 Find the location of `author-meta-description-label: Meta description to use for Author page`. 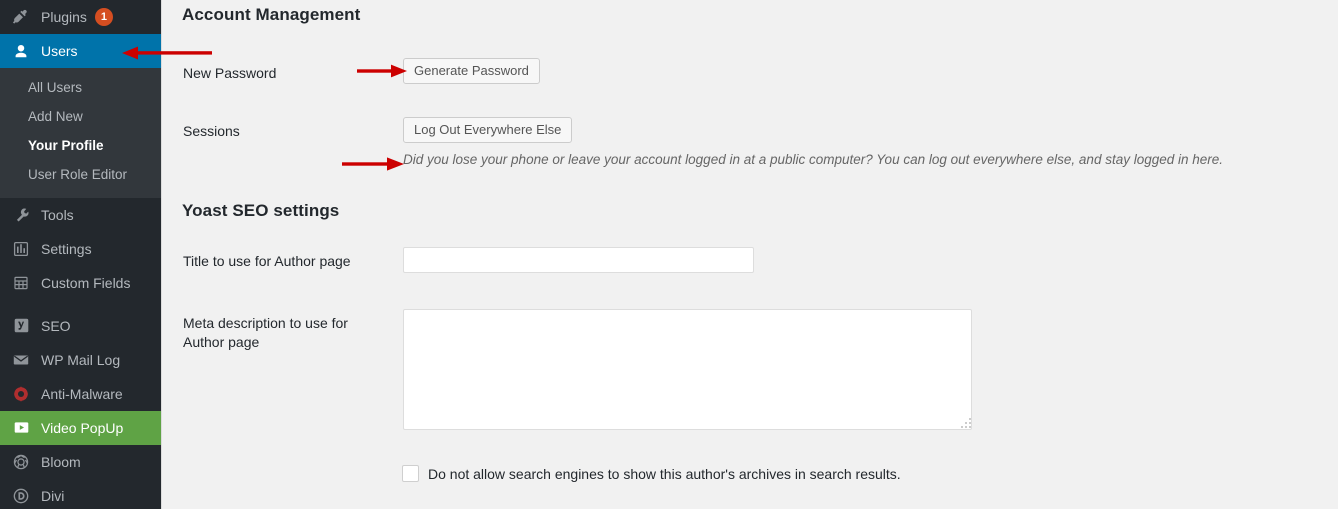

author-meta-description-label: Meta description to use for Author page is located at coordinates (265, 332).